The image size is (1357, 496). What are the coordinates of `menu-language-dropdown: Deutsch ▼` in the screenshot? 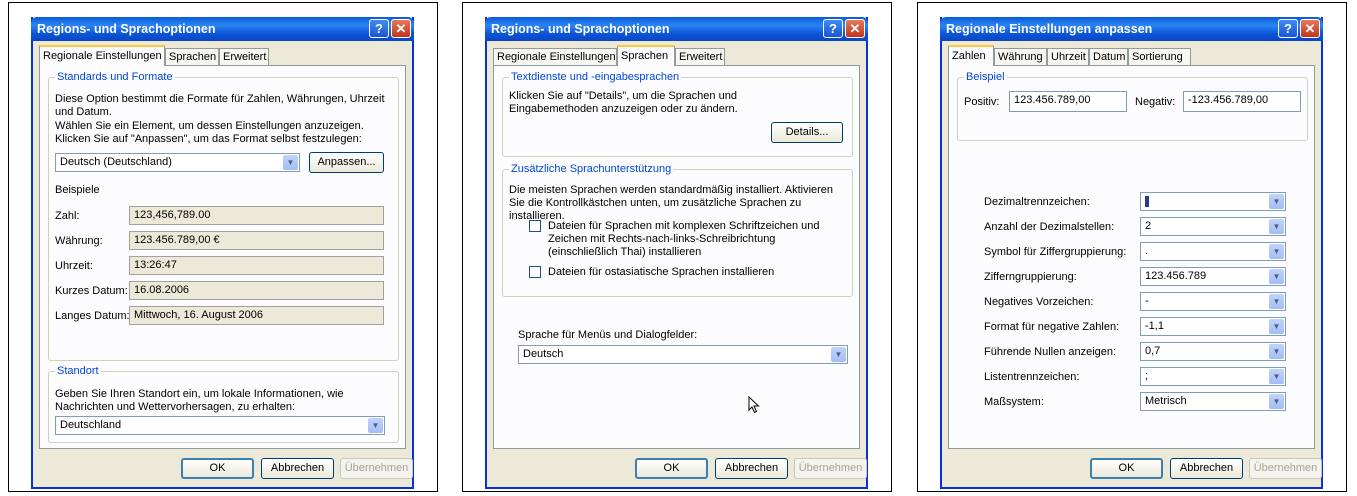 It's located at (683, 354).